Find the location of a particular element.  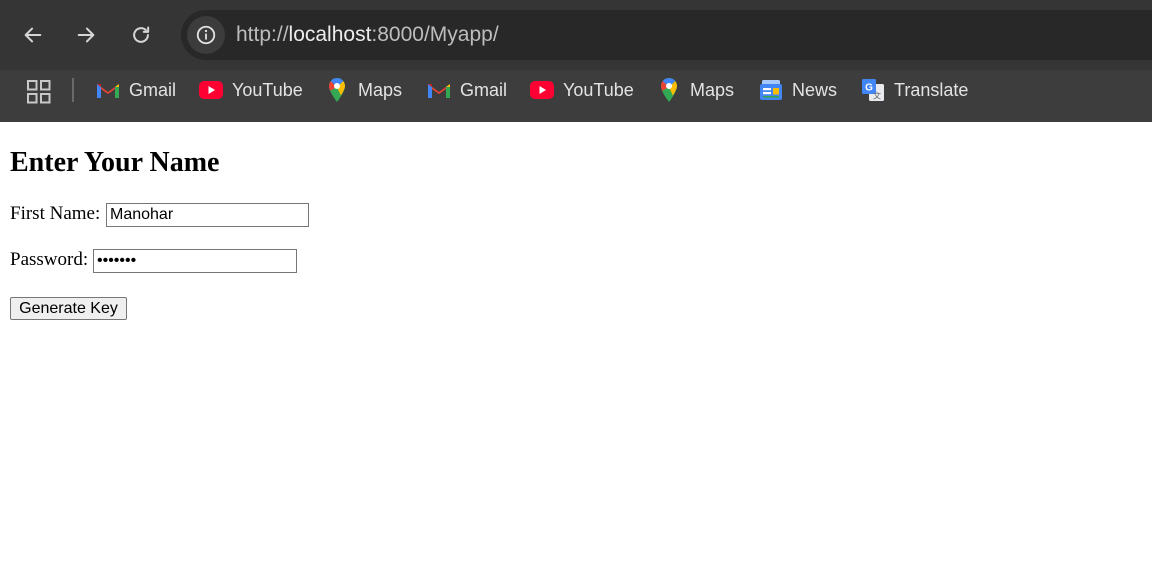

url-path: :8000/Myapp/ is located at coordinates (435, 34).